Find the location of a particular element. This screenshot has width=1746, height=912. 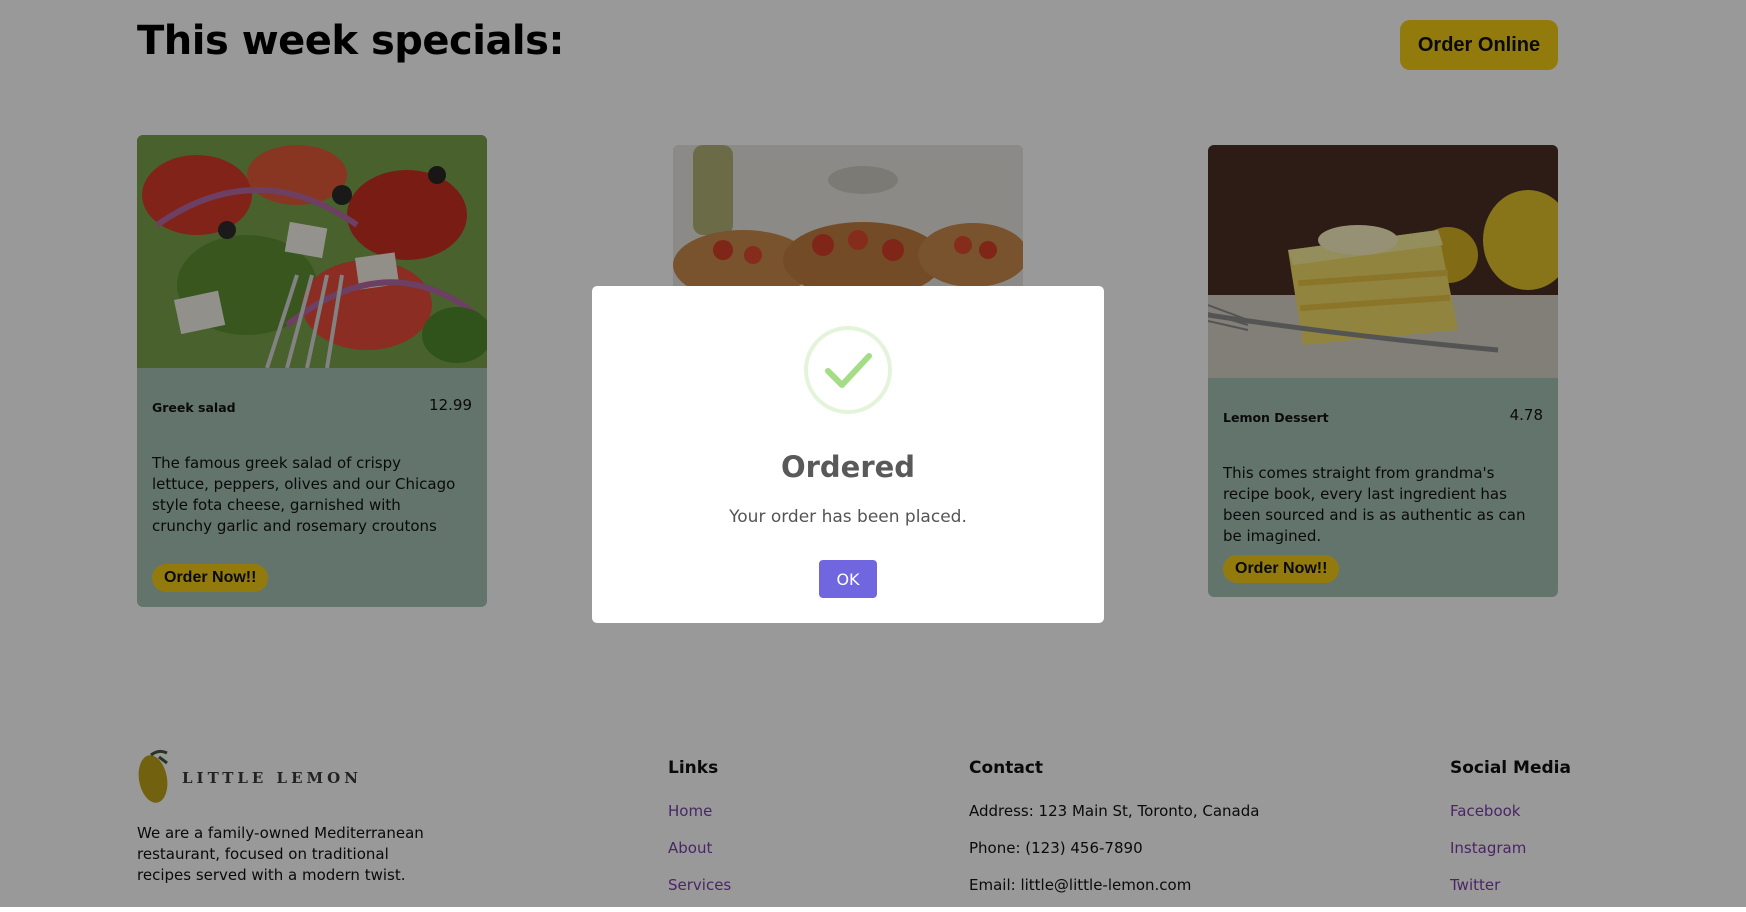

ok-button: OK is located at coordinates (848, 579).